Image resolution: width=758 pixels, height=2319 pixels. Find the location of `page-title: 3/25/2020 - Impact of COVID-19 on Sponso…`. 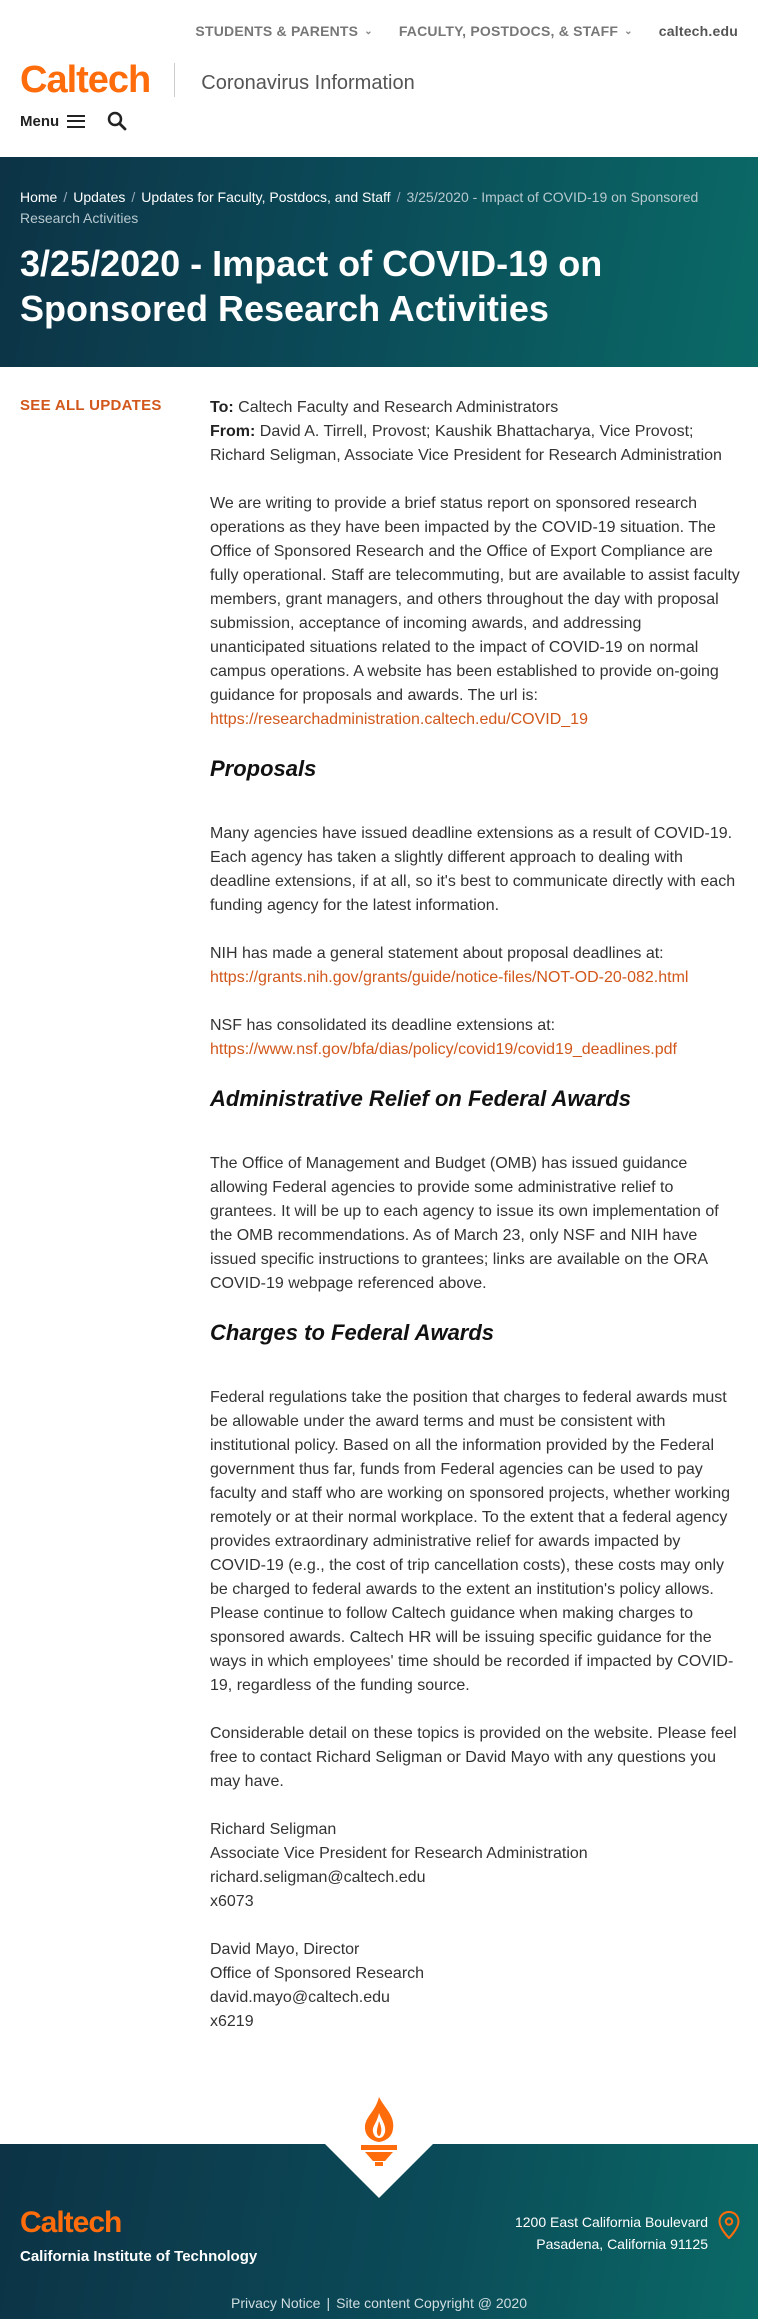

page-title: 3/25/2020 - Impact of COVID-19 on Sponso… is located at coordinates (311, 286).